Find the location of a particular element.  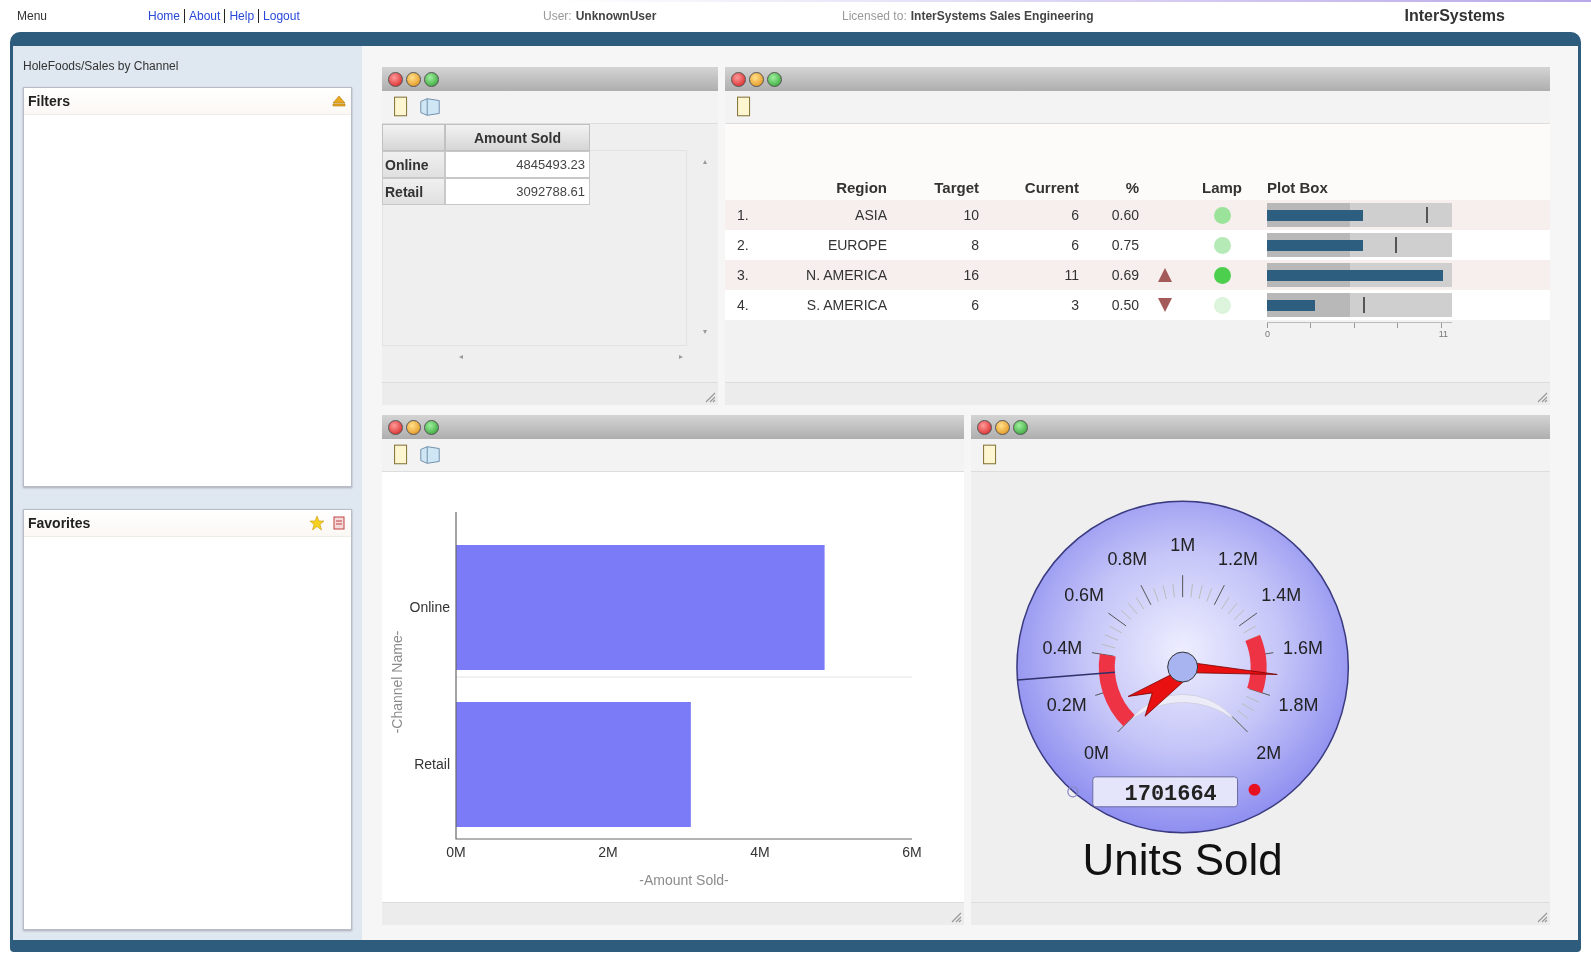

table-cell-text: 0.75 is located at coordinates (1124, 245).